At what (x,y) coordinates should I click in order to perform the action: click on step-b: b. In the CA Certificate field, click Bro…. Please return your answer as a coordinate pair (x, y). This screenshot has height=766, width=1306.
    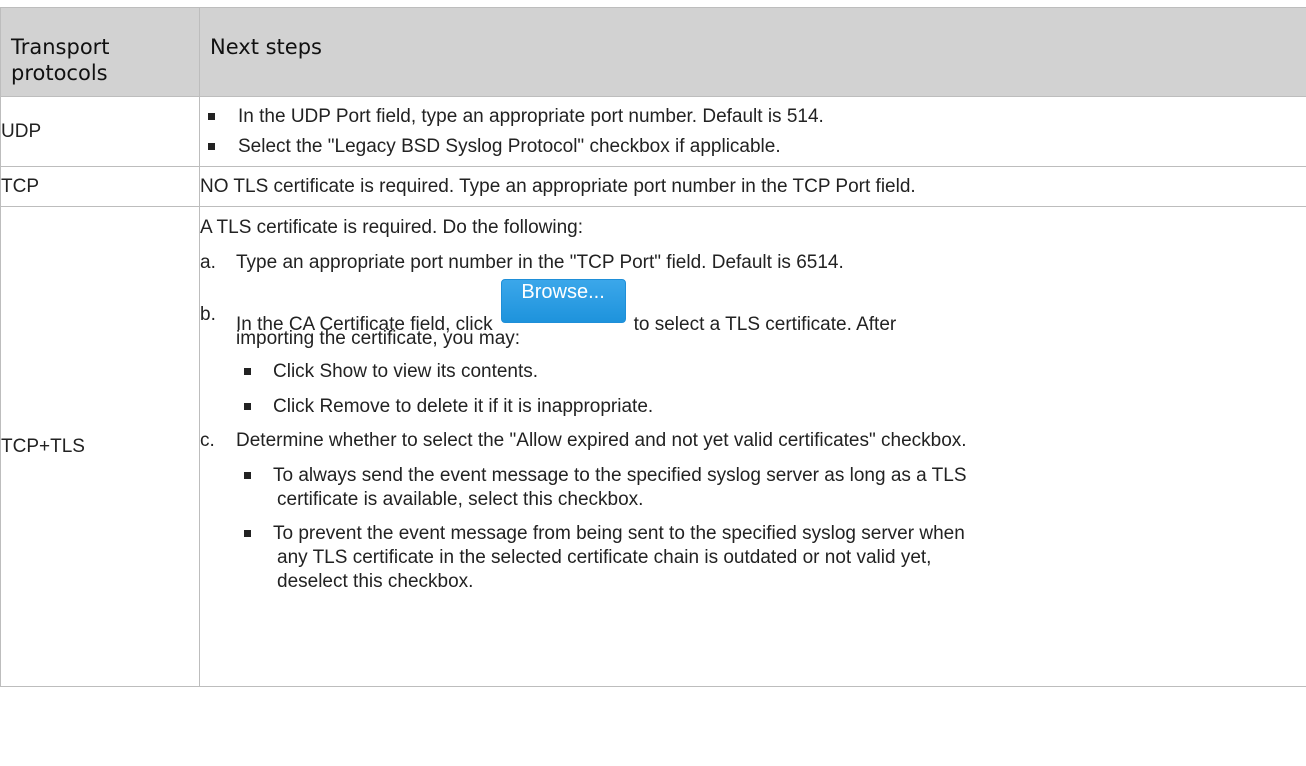
    Looking at the image, I should click on (753, 315).